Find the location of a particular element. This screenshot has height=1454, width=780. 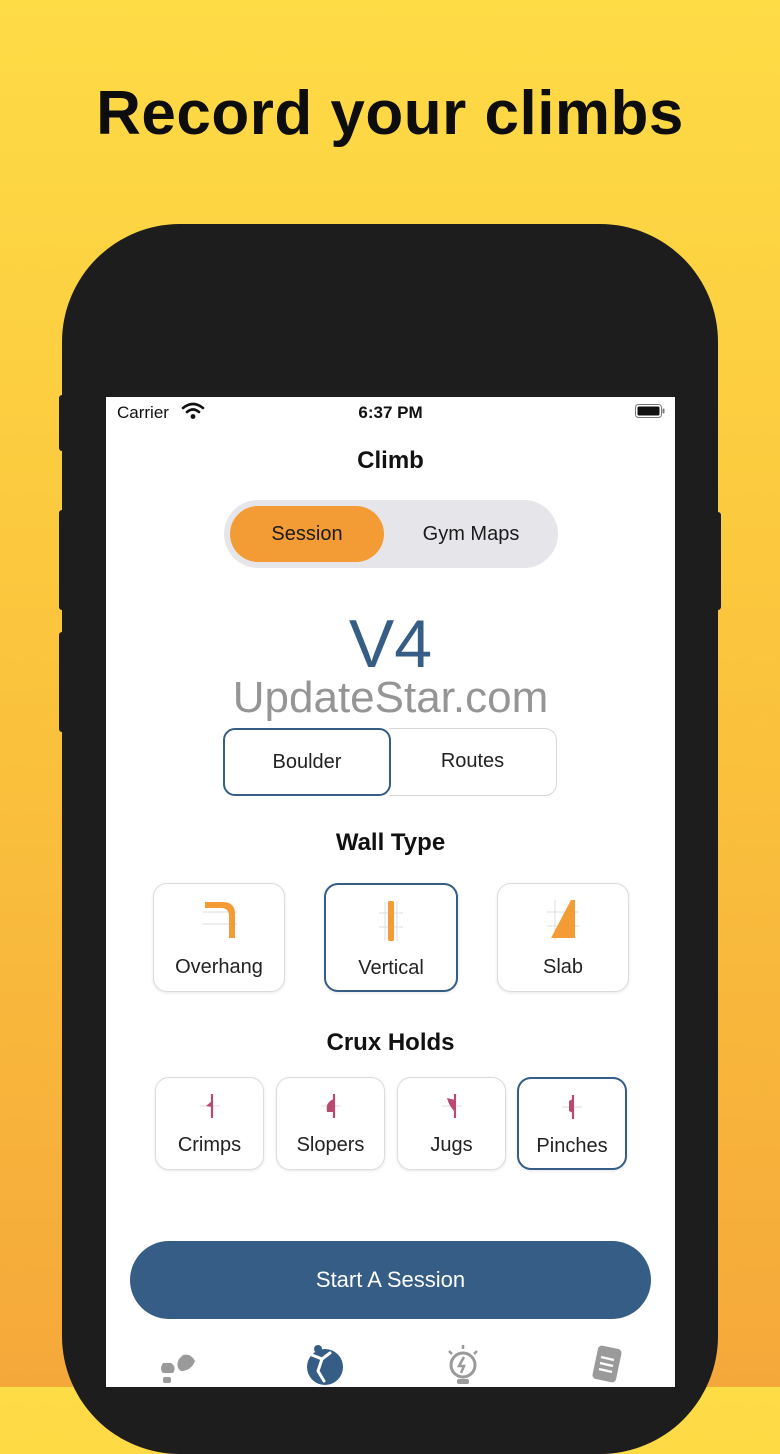

footprints-icon is located at coordinates (178, 1364).